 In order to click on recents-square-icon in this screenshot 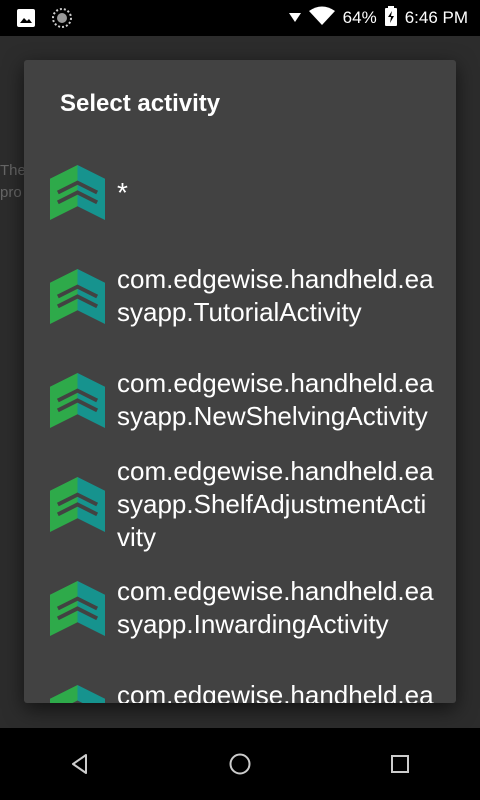, I will do `click(400, 764)`.